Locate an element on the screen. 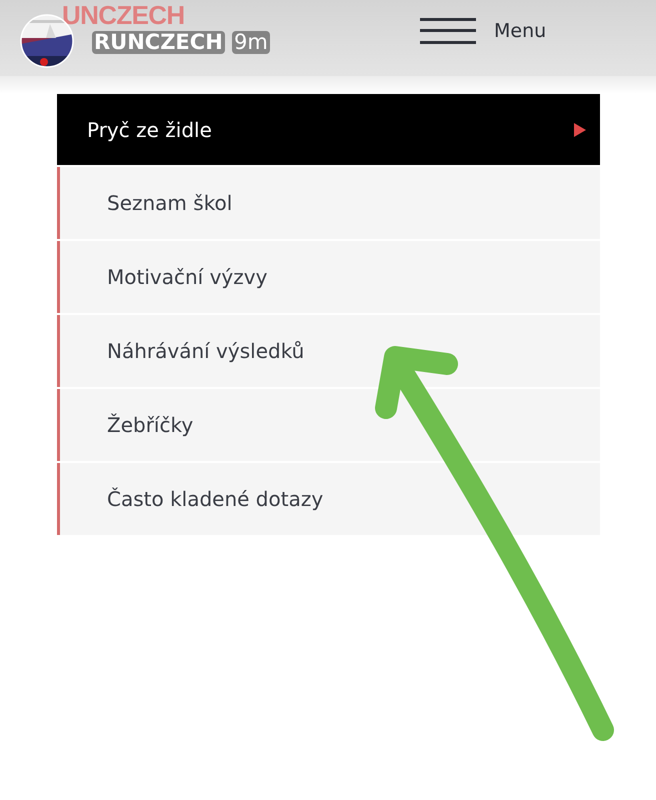  menu-button: Menu is located at coordinates (483, 31).